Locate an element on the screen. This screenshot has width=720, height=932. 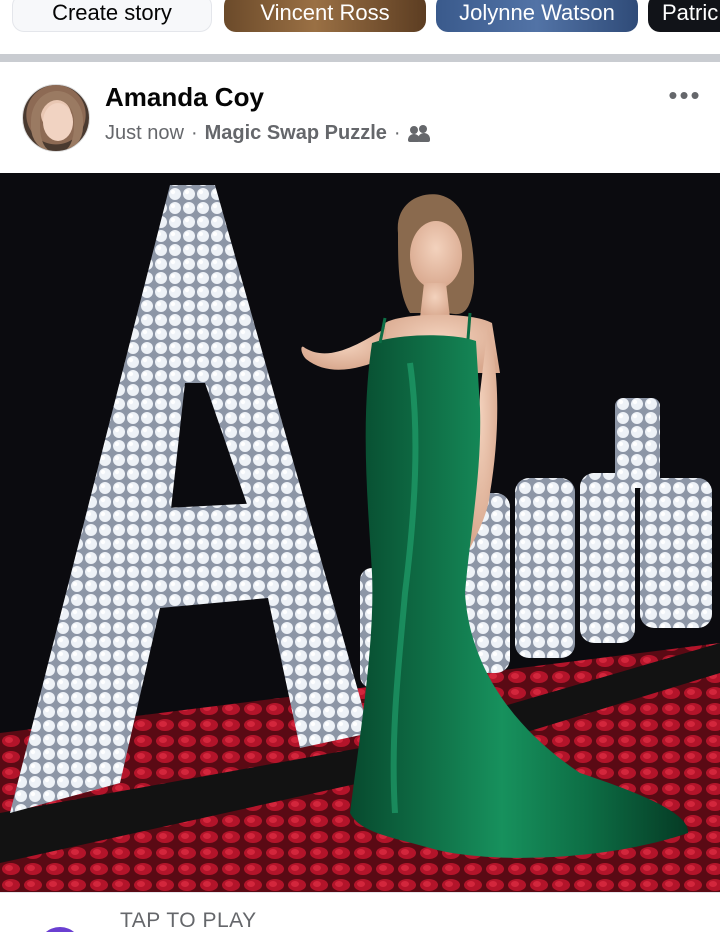
post-meta: Just now · Magic Swap Puzzle · is located at coordinates (267, 133).